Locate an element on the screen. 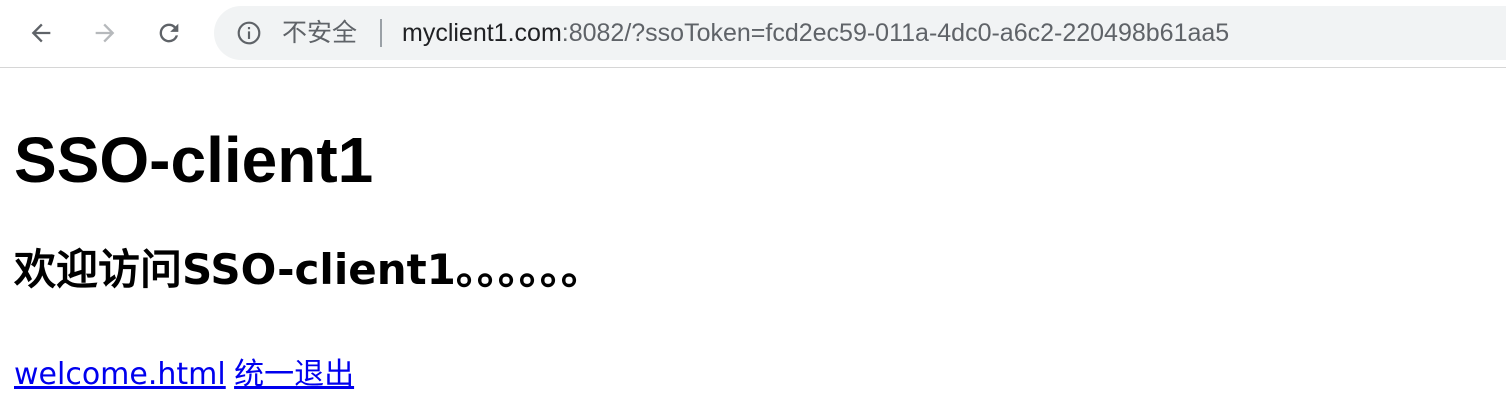  info-icon is located at coordinates (249, 33).